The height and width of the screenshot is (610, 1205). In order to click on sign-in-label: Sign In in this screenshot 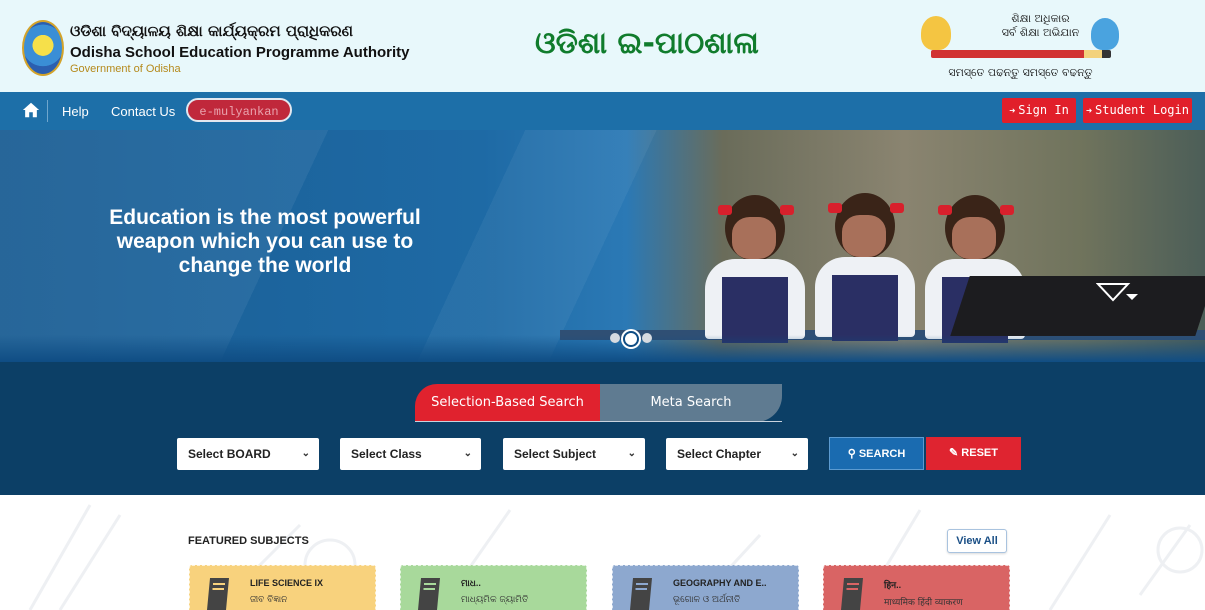, I will do `click(1043, 110)`.